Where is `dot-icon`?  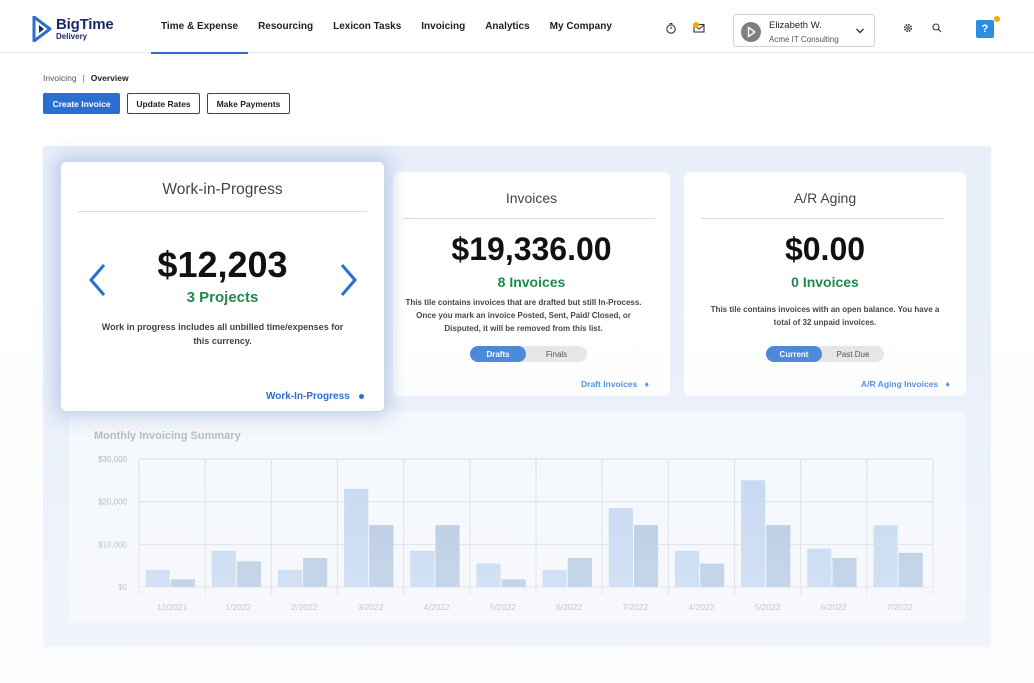
dot-icon is located at coordinates (361, 396).